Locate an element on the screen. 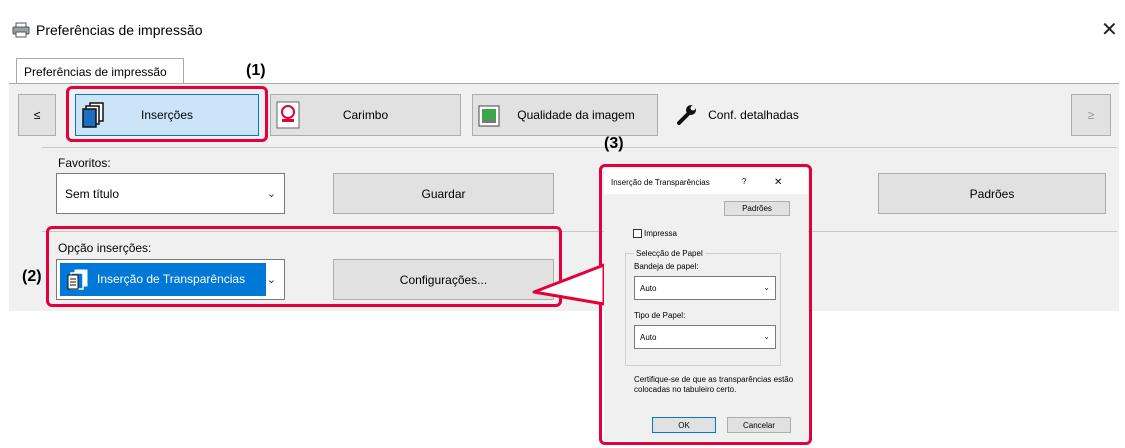 This screenshot has width=1125, height=448. window-title: Preferências de impressão is located at coordinates (119, 30).